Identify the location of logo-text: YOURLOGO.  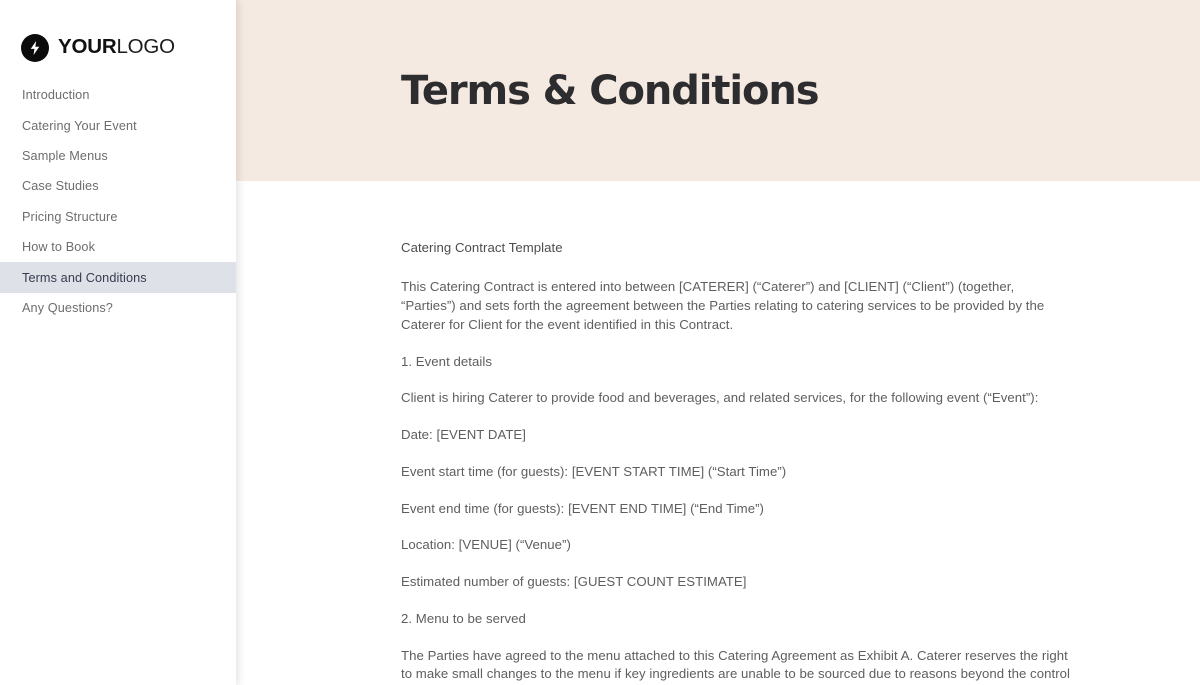
(116, 47).